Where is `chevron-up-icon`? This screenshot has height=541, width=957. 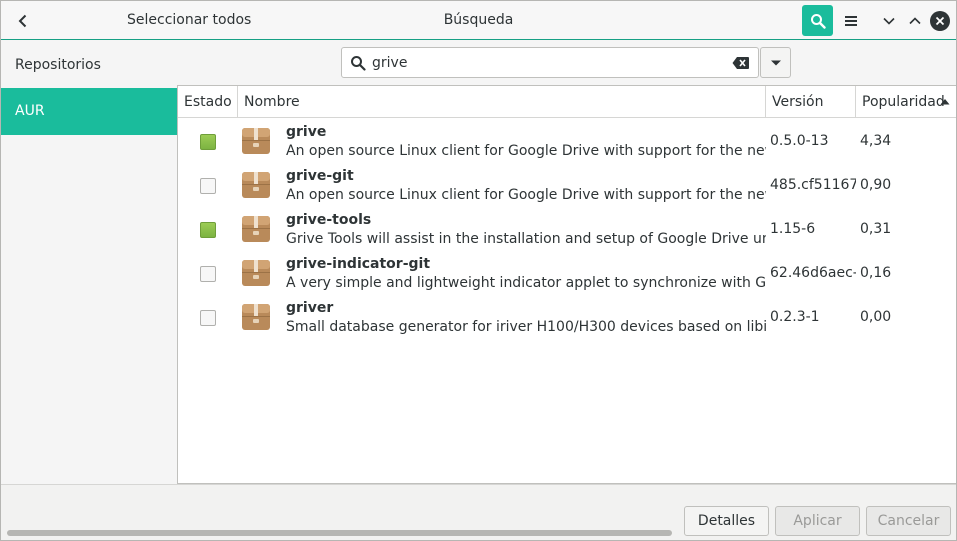
chevron-up-icon is located at coordinates (915, 21).